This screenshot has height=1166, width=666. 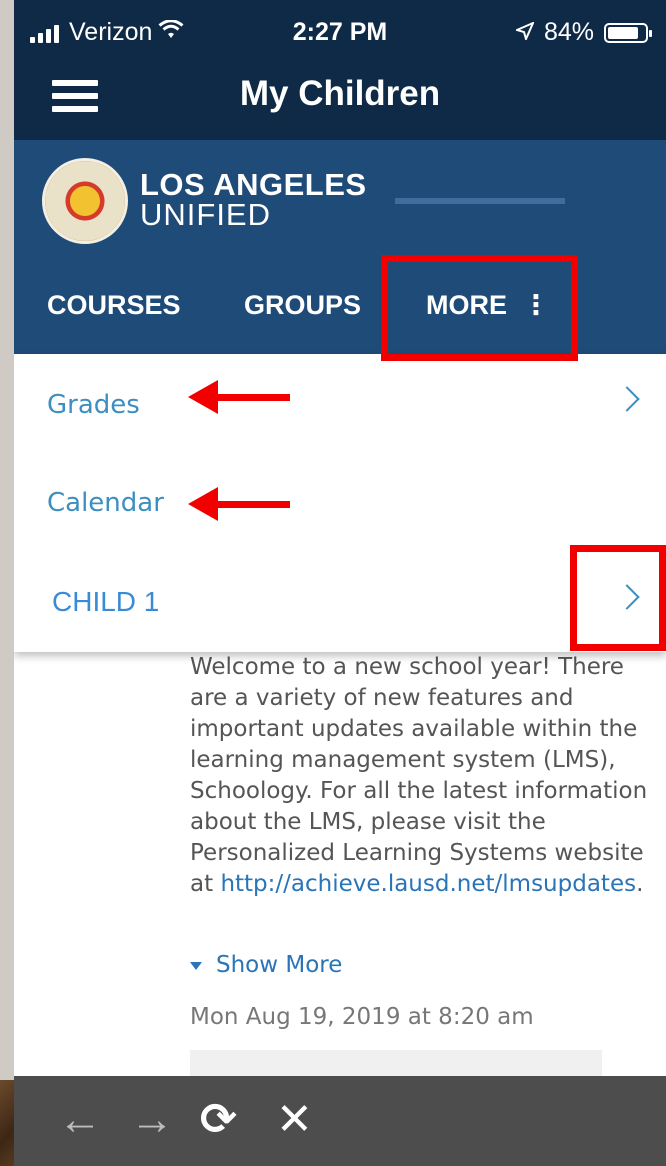 I want to click on reload-icon: ⟳, so click(x=218, y=1120).